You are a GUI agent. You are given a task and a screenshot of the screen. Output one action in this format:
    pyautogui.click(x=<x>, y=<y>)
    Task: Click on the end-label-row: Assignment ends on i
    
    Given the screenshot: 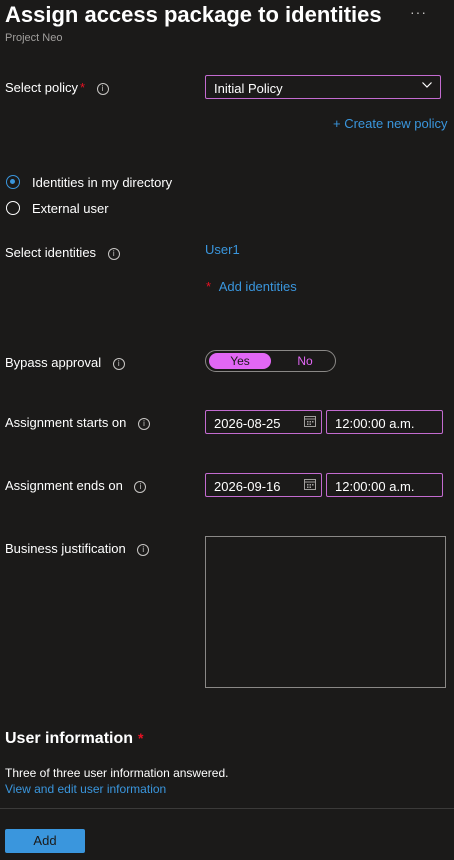 What is the action you would take?
    pyautogui.click(x=76, y=485)
    